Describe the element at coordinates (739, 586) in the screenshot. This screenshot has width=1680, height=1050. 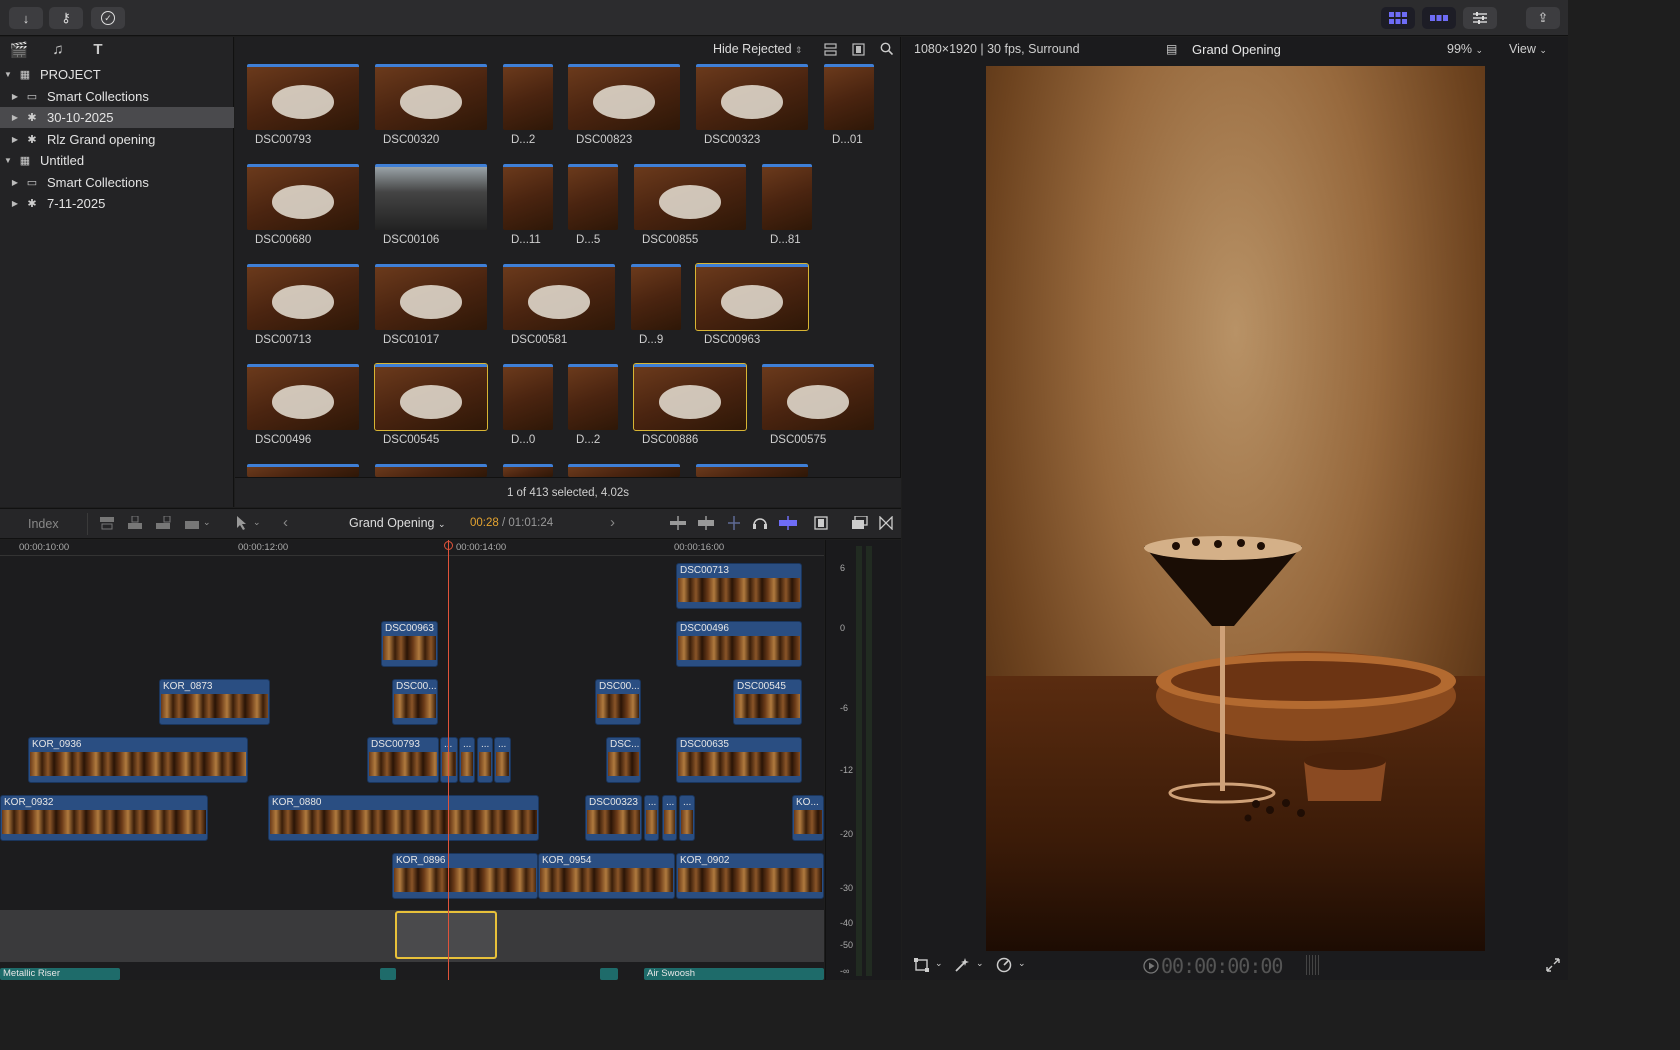
I see `timeline-clip: DSC00713` at that location.